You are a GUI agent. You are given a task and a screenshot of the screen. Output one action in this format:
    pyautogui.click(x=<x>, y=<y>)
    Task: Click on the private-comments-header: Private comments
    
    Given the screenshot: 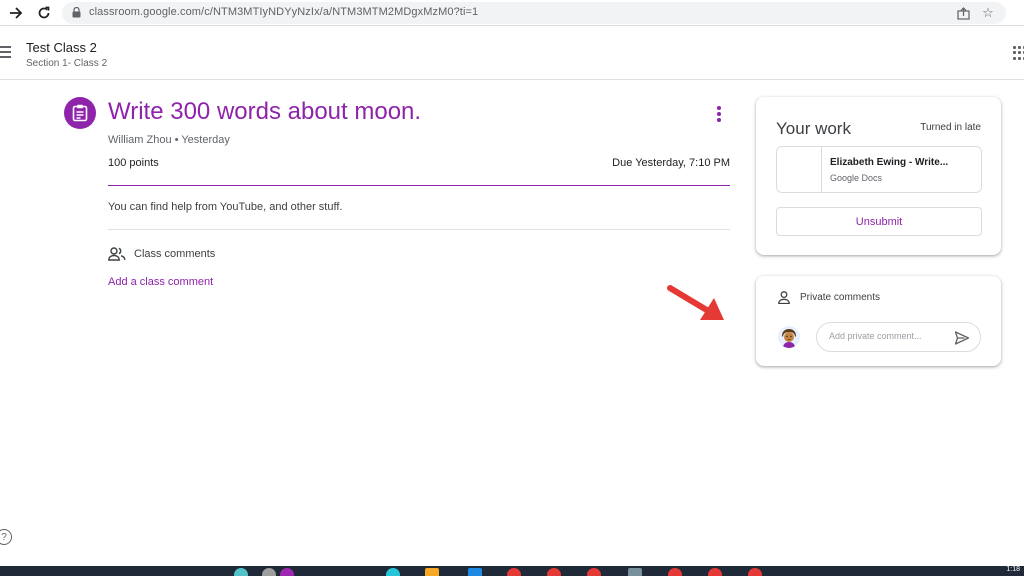 What is the action you would take?
    pyautogui.click(x=829, y=297)
    